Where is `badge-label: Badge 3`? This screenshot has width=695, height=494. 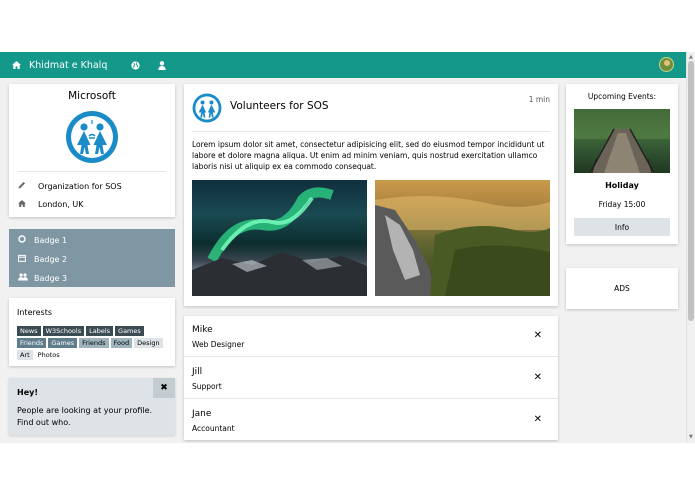
badge-label: Badge 3 is located at coordinates (51, 278).